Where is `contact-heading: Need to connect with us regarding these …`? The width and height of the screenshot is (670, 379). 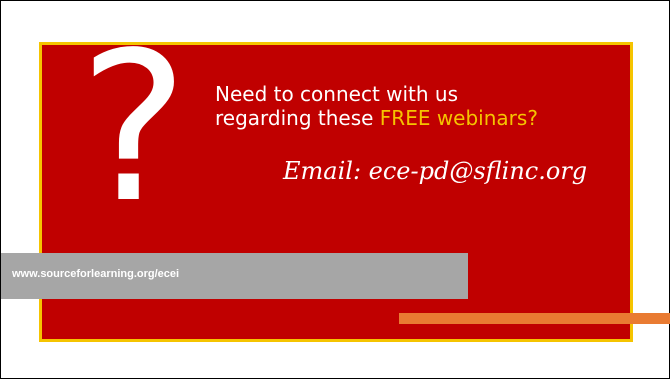 contact-heading: Need to connect with us regarding these … is located at coordinates (376, 106).